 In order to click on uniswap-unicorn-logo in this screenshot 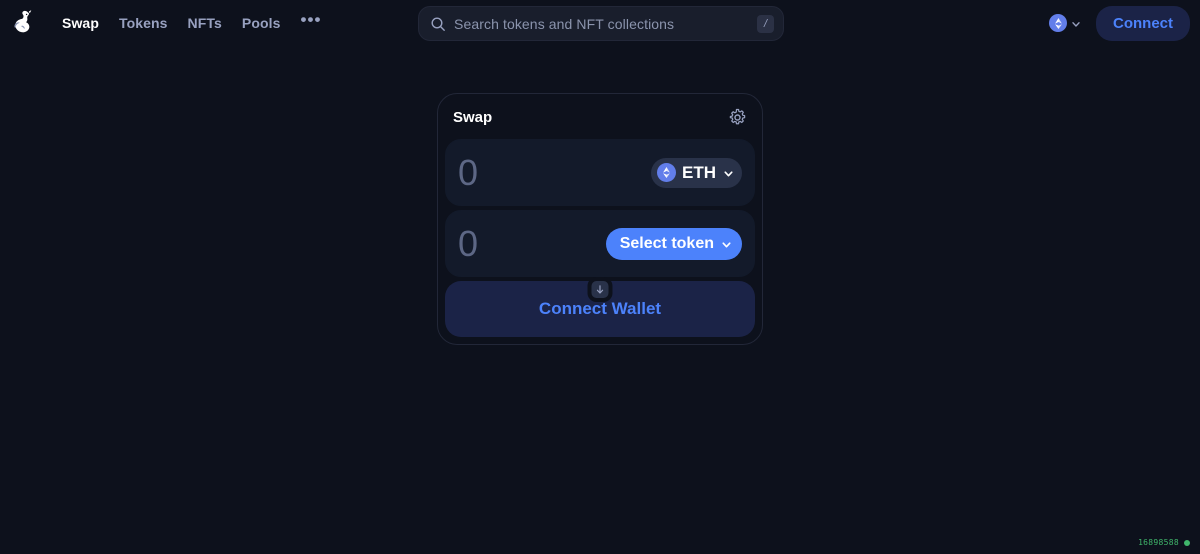, I will do `click(23, 23)`.